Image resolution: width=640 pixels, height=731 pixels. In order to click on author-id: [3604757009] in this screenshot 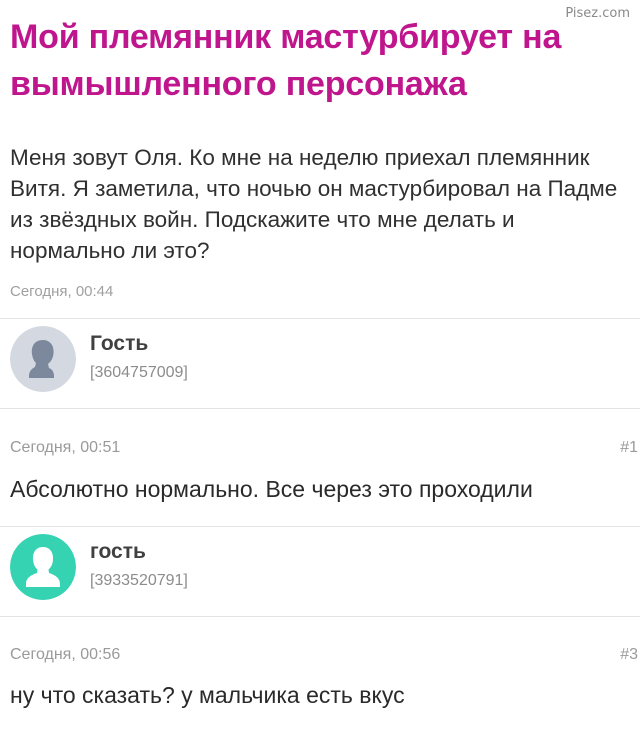, I will do `click(139, 372)`.